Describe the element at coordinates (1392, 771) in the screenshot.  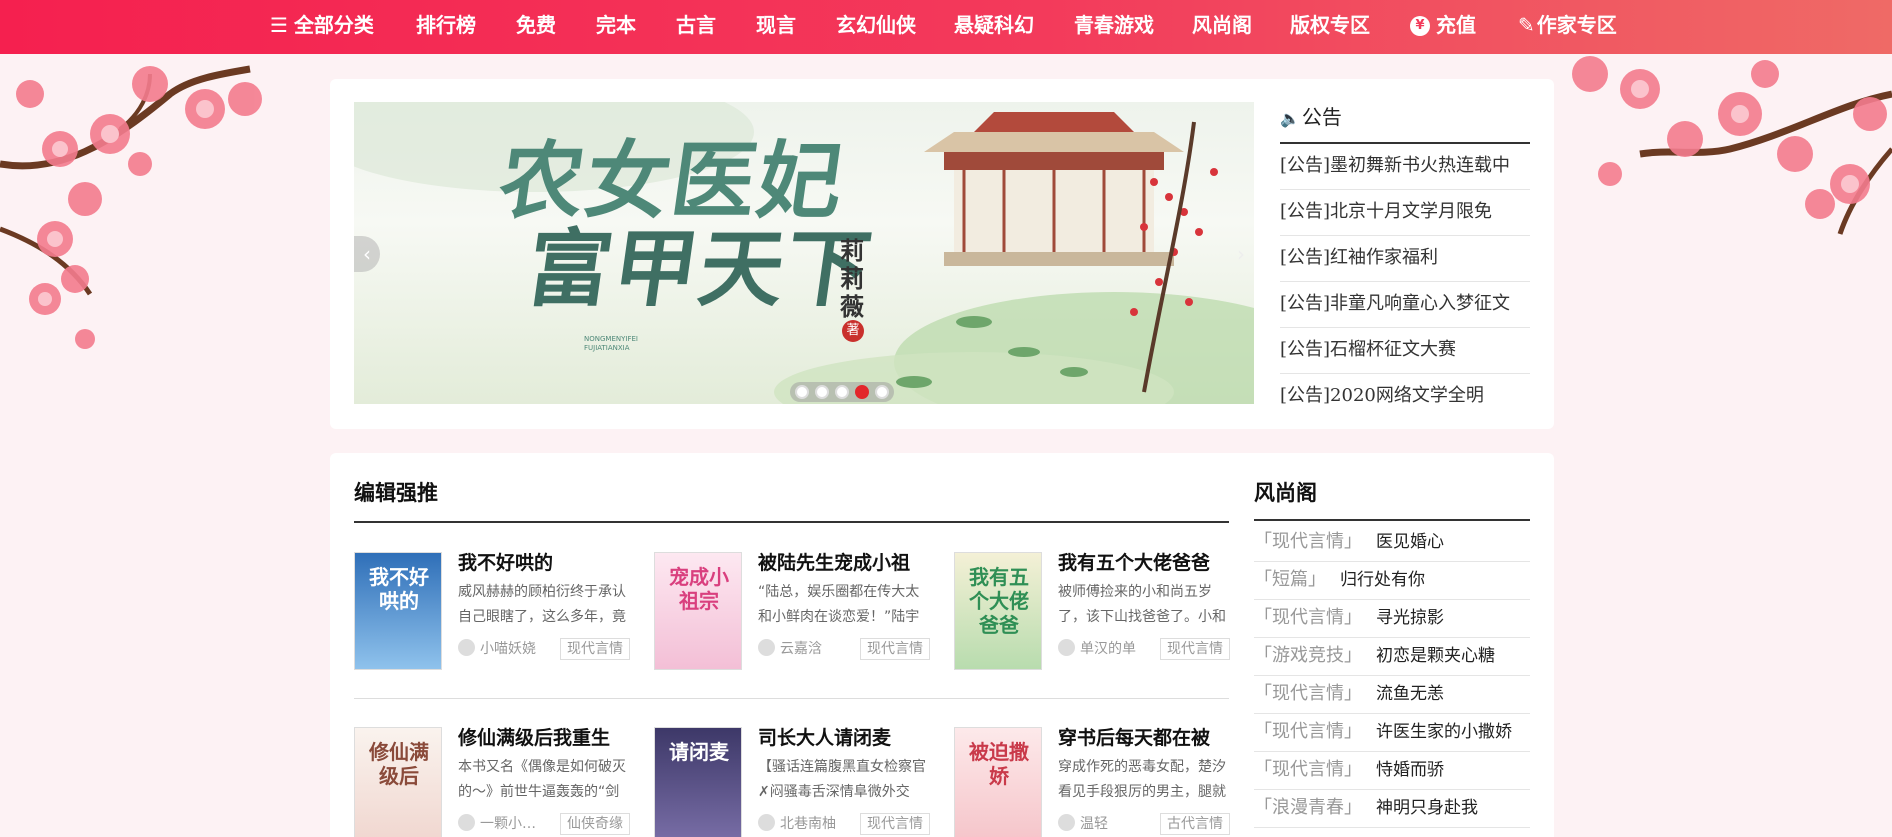
I see `fashion-list-item: 「现代言情」 恃婚而骄` at that location.